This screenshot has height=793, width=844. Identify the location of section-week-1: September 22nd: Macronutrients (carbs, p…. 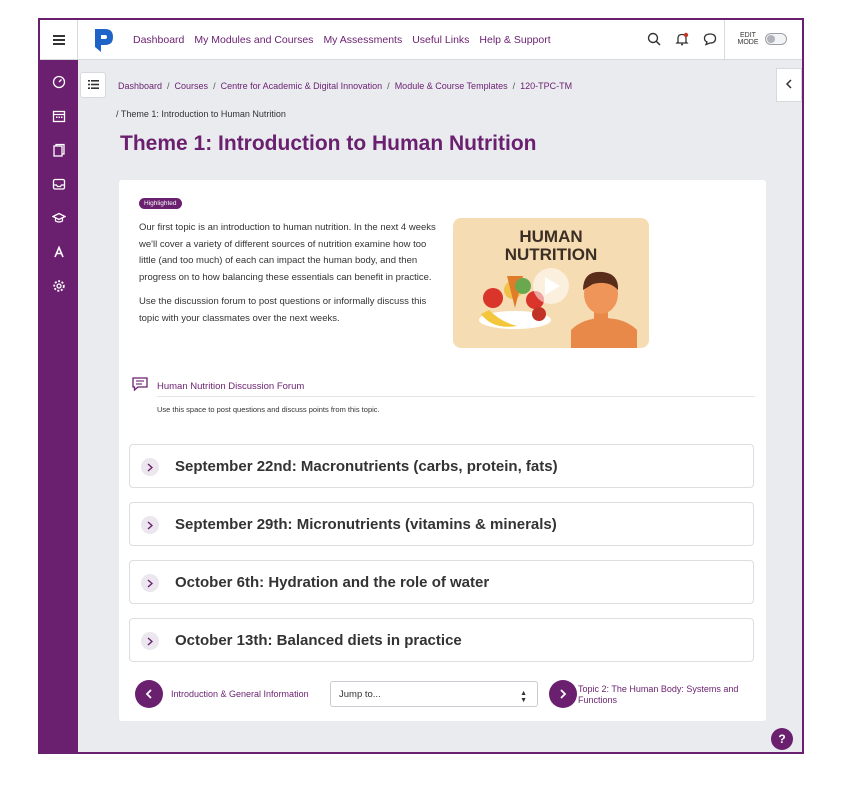
(441, 466).